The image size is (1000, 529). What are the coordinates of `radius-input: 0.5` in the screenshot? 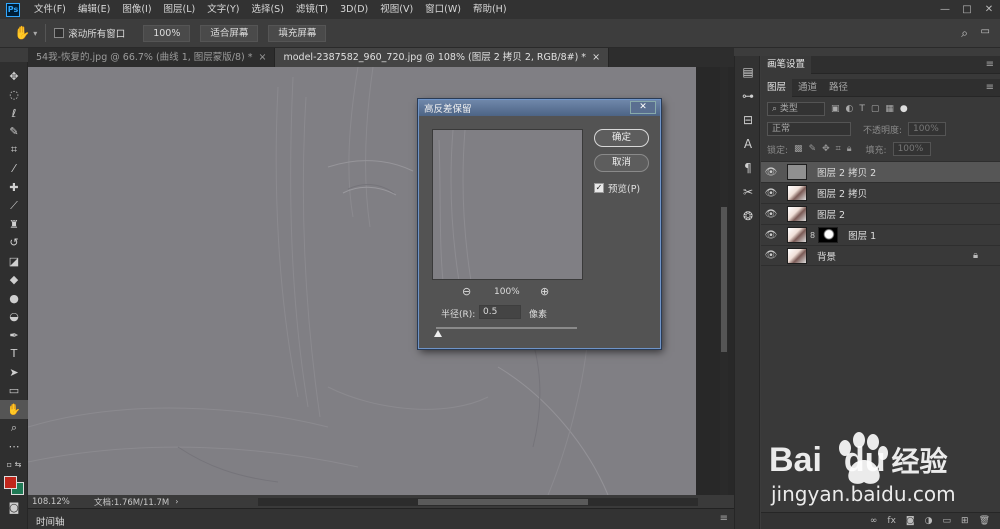 It's located at (500, 312).